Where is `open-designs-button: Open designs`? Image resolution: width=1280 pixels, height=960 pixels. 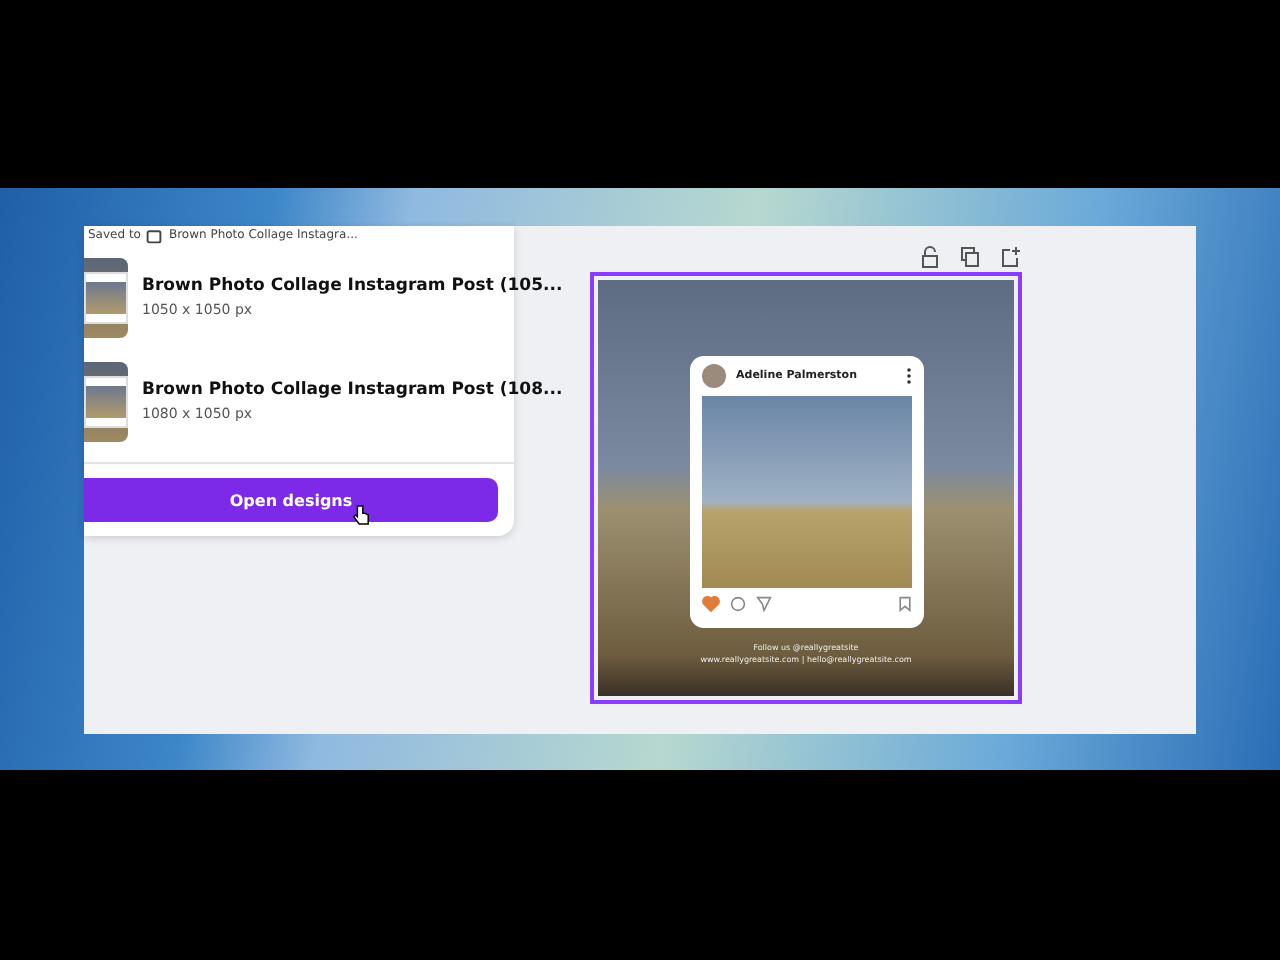
open-designs-button: Open designs is located at coordinates (291, 500).